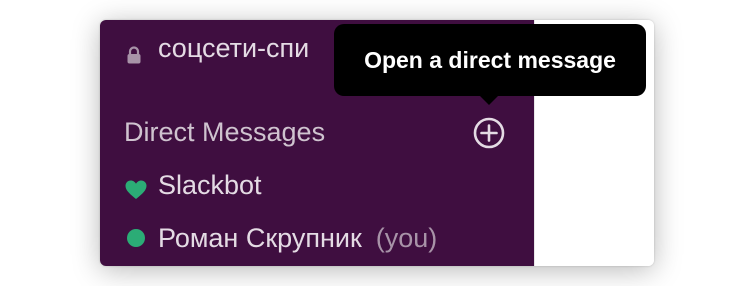  I want to click on direct-messages-header: Direct Messages, so click(317, 132).